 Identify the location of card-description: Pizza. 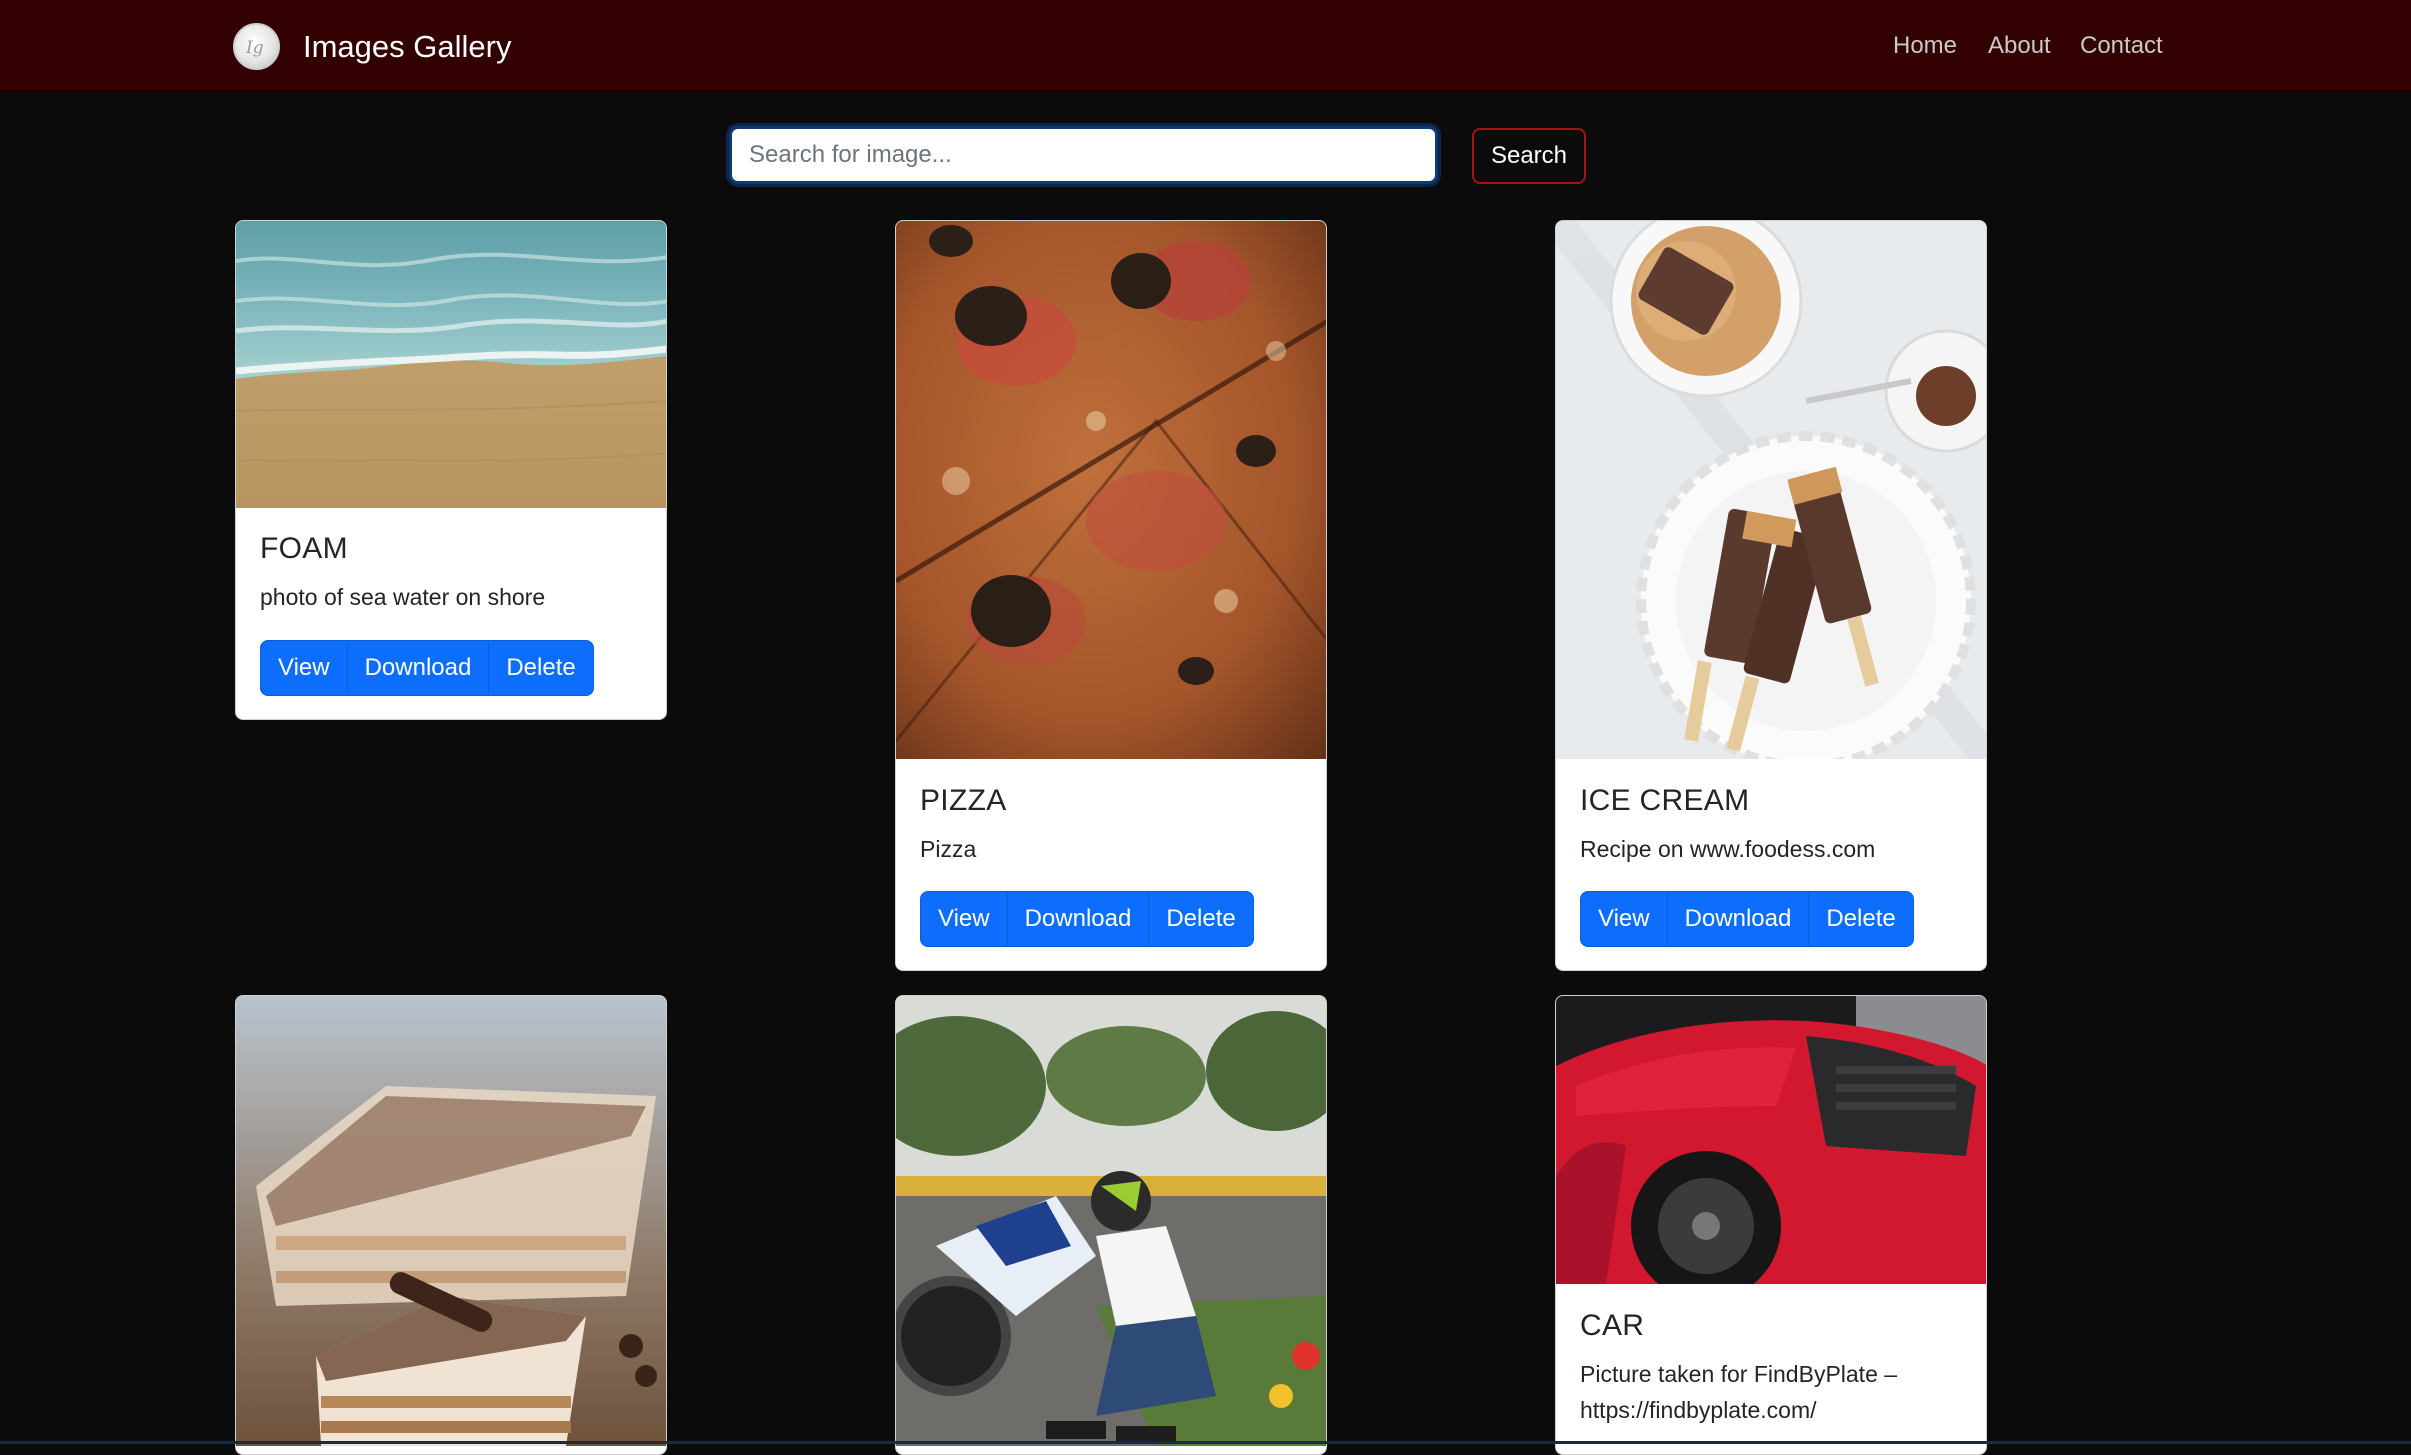
(948, 849).